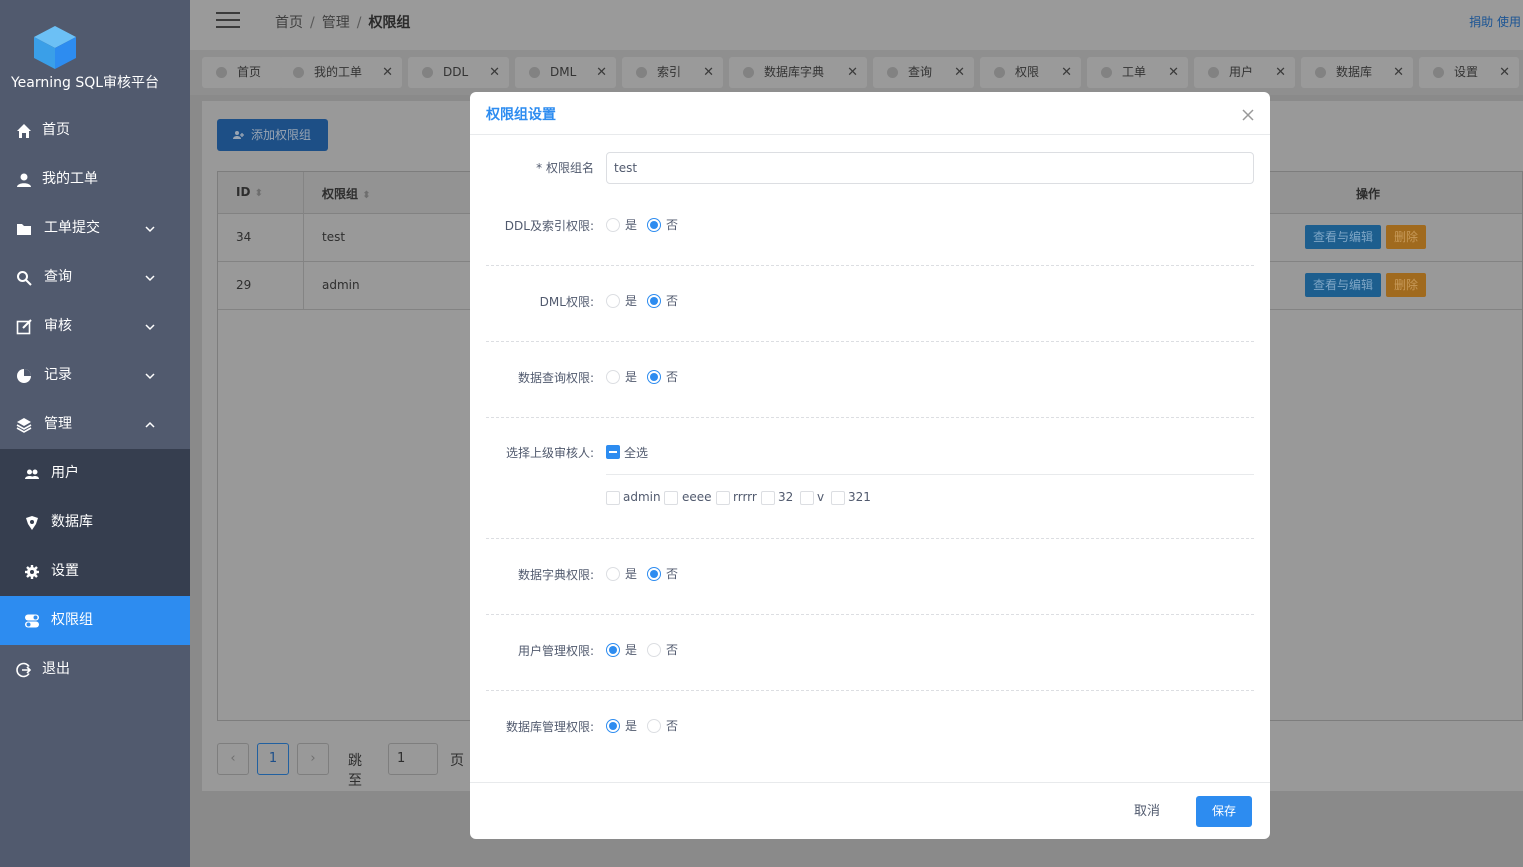  What do you see at coordinates (1030, 72) in the screenshot?
I see `tag-permission: 权限 ✕` at bounding box center [1030, 72].